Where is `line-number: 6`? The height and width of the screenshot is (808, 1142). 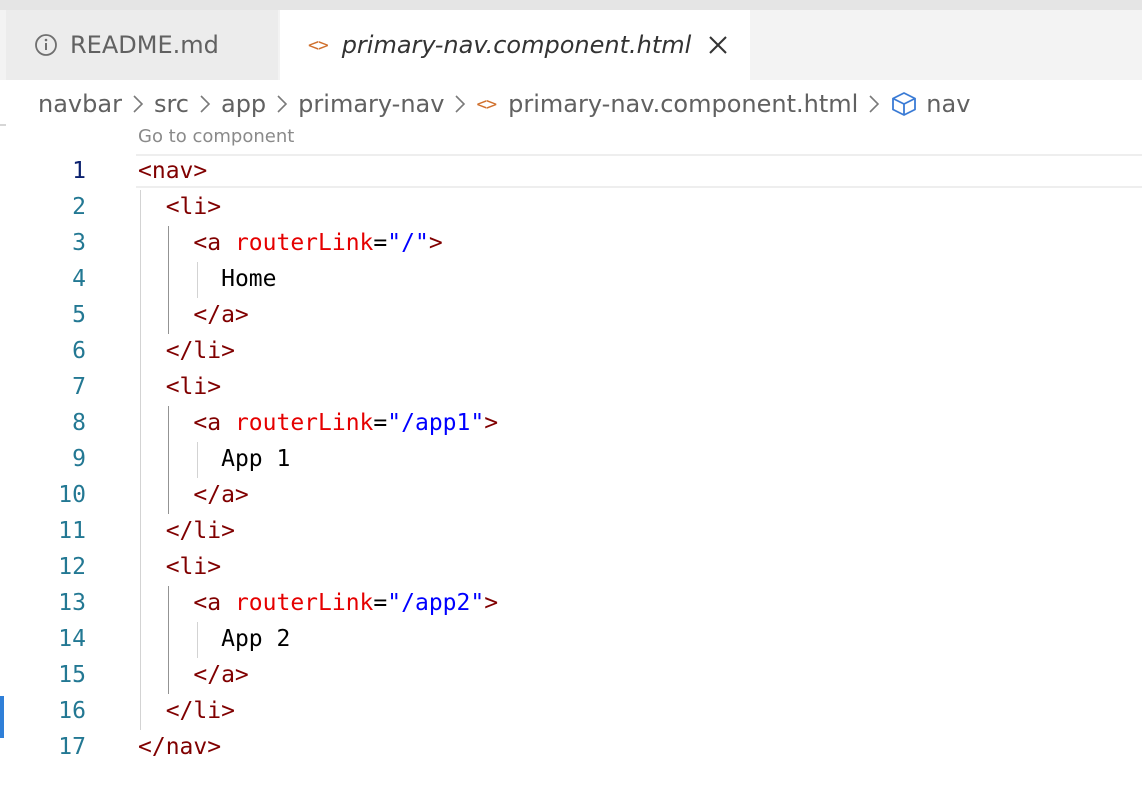
line-number: 6 is located at coordinates (79, 351).